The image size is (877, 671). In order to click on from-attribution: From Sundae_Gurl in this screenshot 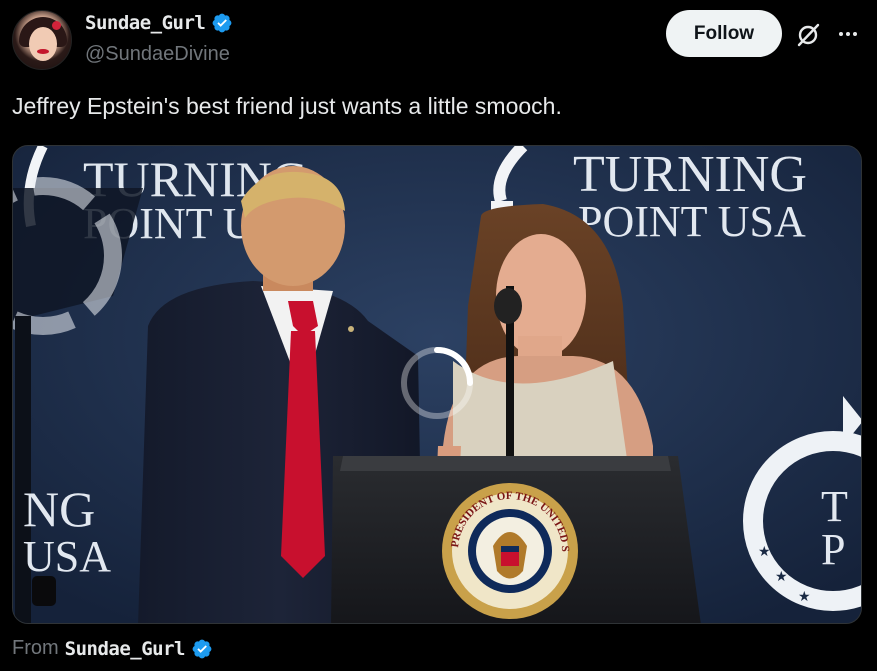, I will do `click(112, 648)`.